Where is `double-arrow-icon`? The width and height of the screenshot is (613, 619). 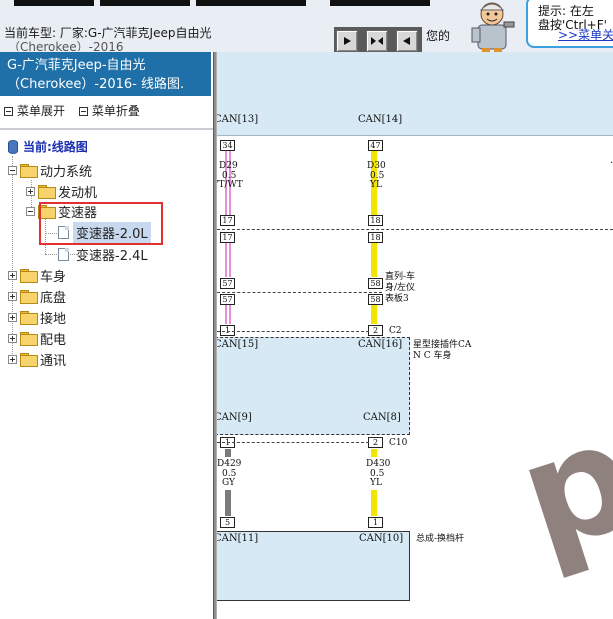 double-arrow-icon is located at coordinates (377, 41).